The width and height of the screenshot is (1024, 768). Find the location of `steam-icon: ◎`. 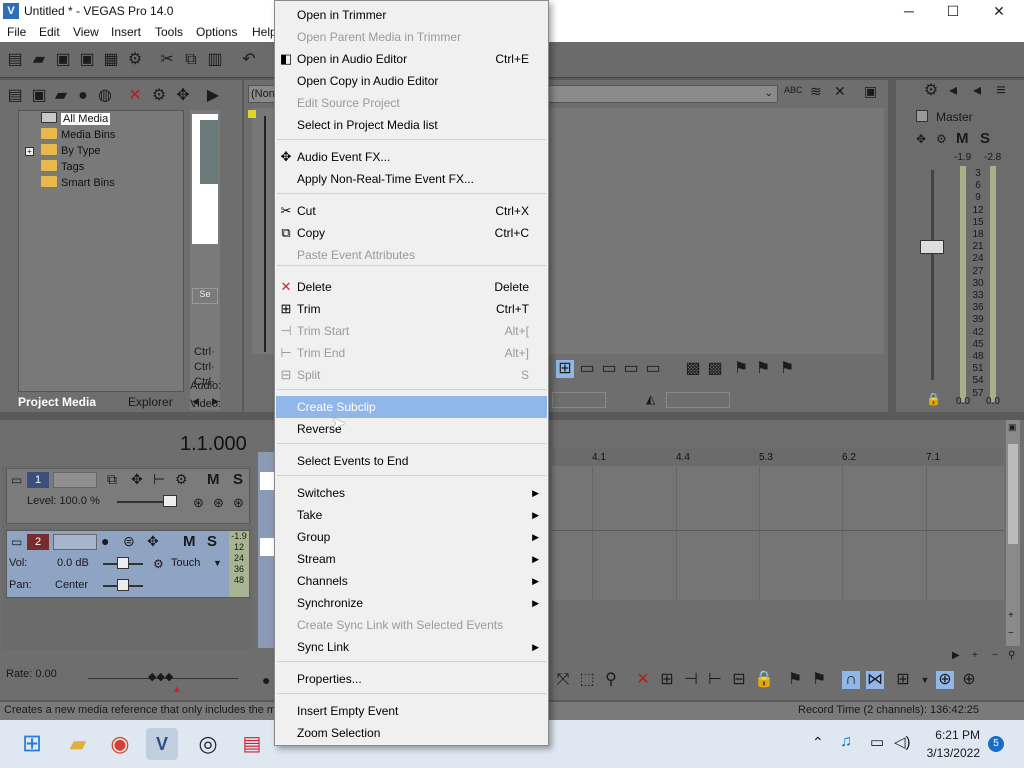

steam-icon: ◎ is located at coordinates (208, 744).